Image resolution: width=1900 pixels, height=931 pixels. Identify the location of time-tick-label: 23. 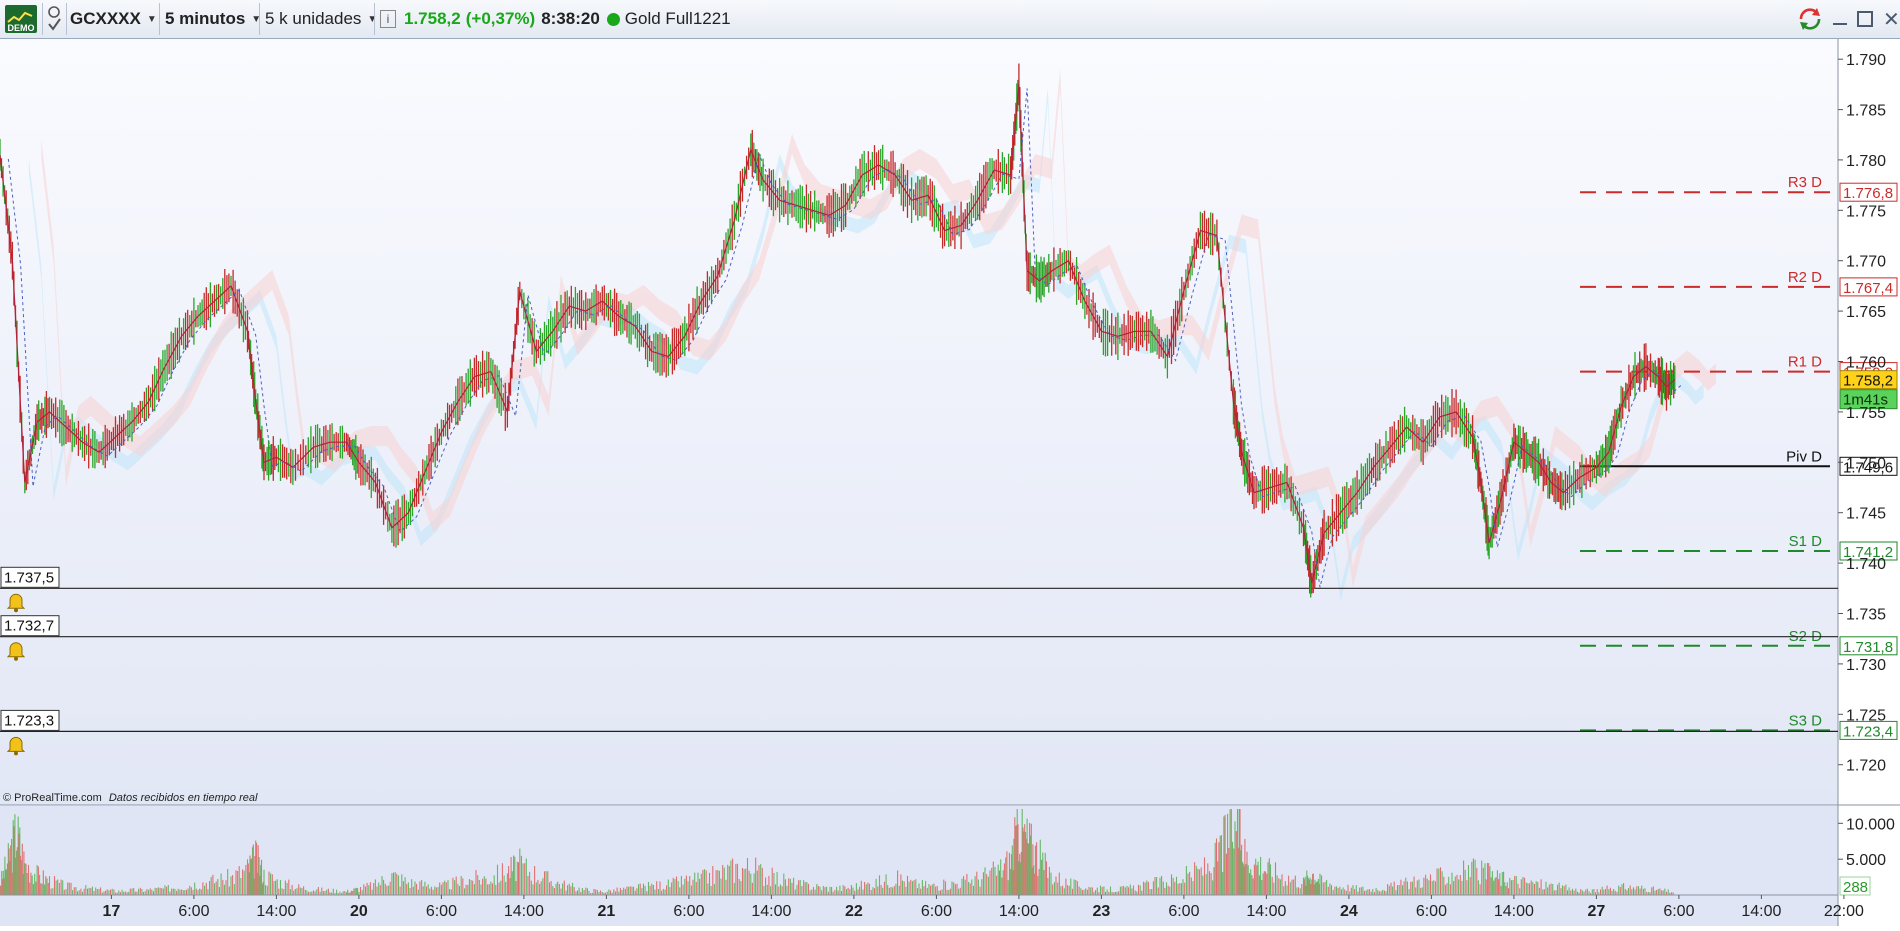
(1102, 911).